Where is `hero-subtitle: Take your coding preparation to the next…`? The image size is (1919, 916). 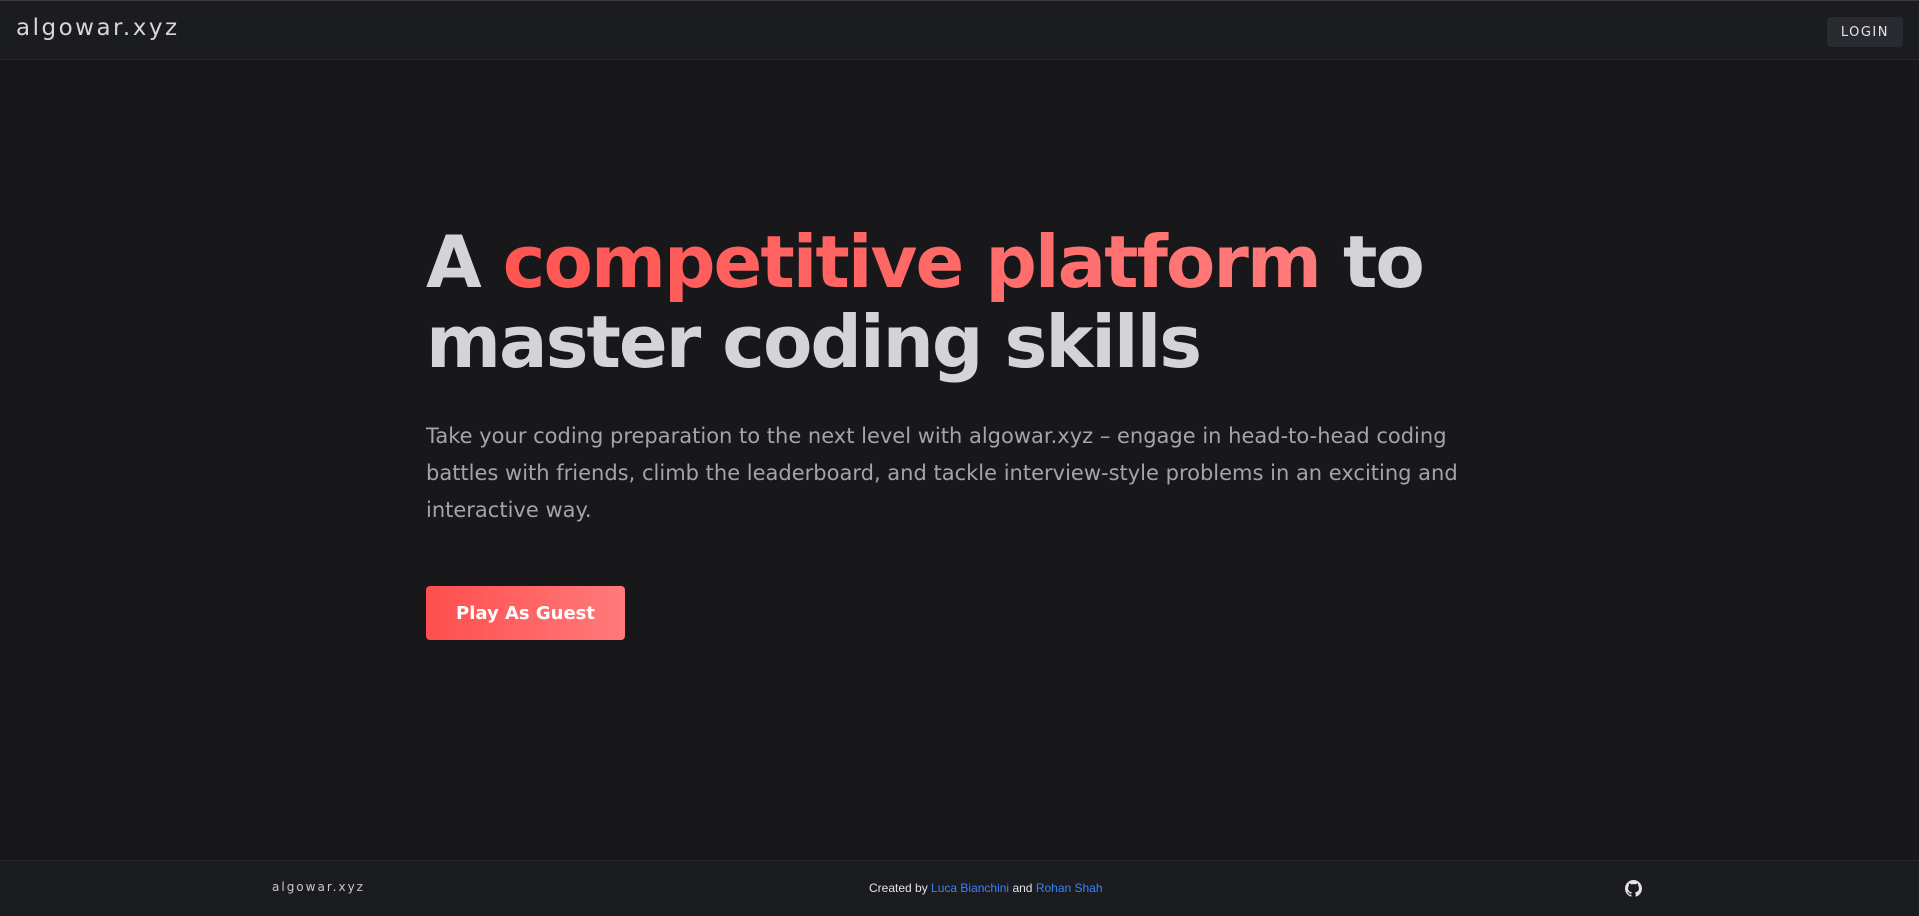
hero-subtitle: Take your coding preparation to the next… is located at coordinates (942, 473).